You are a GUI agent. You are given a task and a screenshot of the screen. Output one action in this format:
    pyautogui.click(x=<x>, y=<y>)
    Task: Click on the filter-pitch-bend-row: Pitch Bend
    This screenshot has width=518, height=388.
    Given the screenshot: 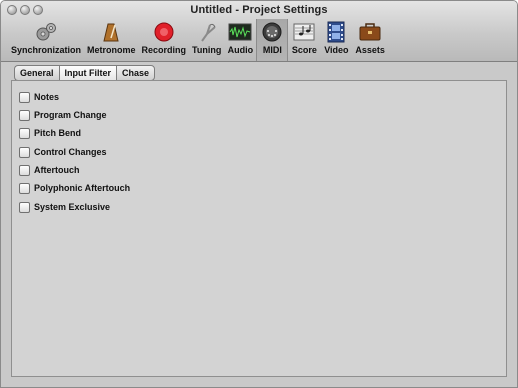 What is the action you would take?
    pyautogui.click(x=50, y=133)
    